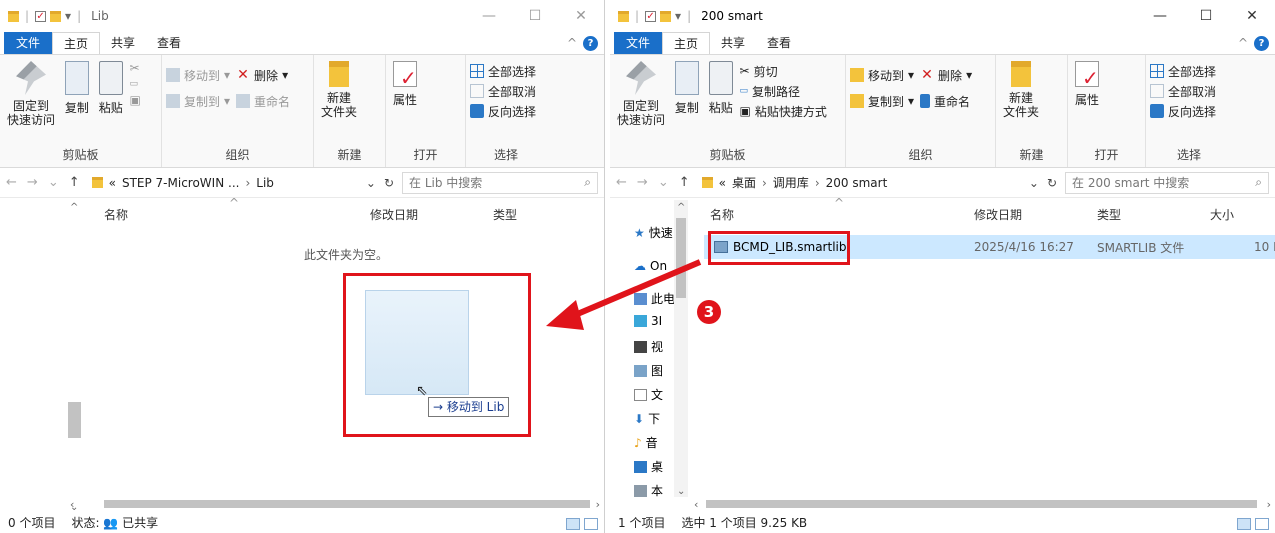 Image resolution: width=1275 pixels, height=533 pixels. I want to click on copy-path-icon: ▭, so click(135, 84).